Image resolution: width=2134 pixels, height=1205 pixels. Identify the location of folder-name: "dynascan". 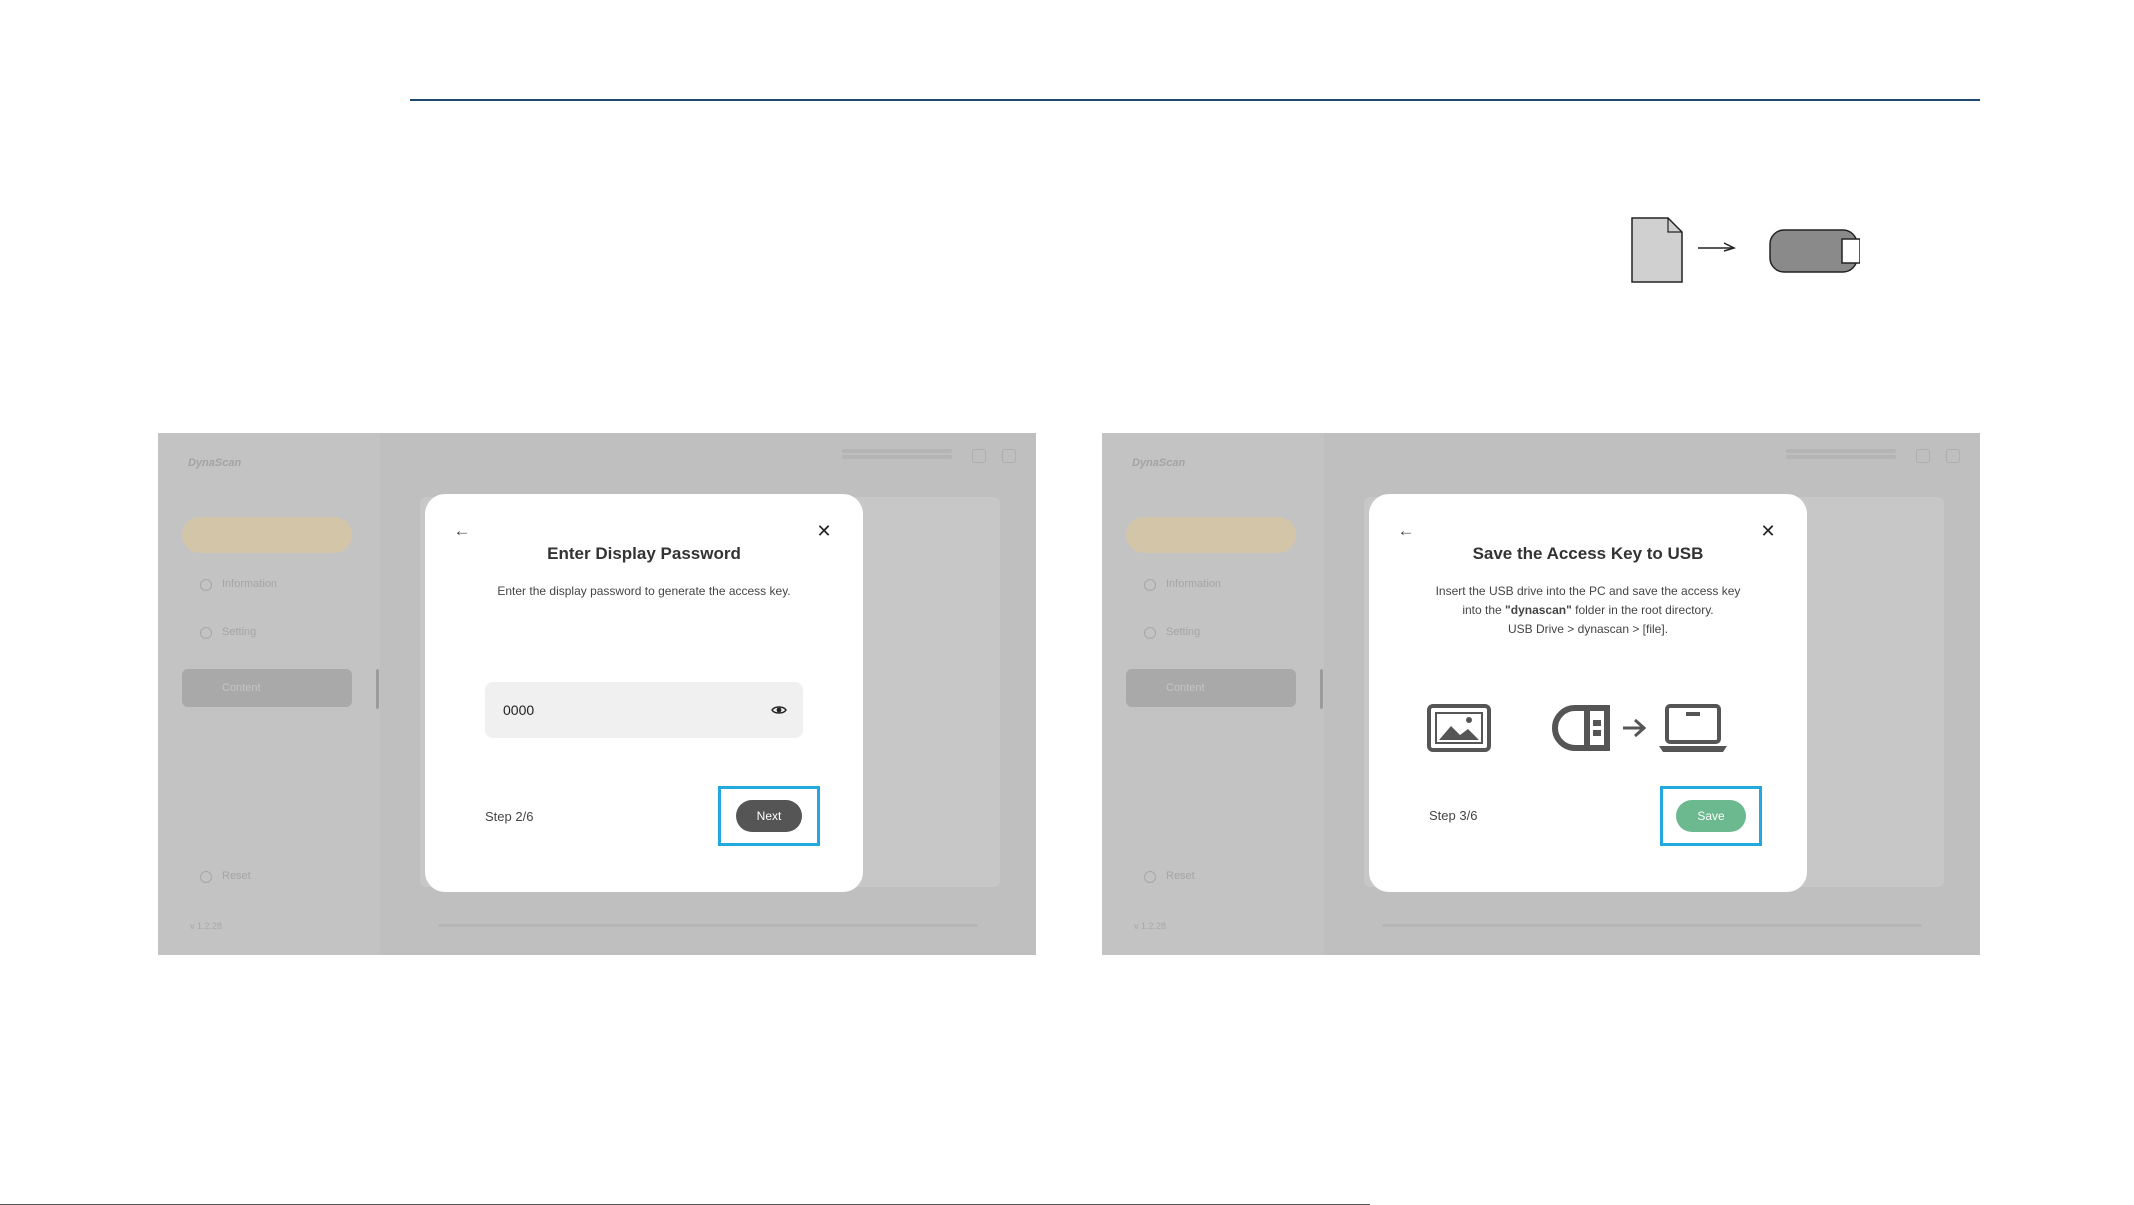
(1538, 610).